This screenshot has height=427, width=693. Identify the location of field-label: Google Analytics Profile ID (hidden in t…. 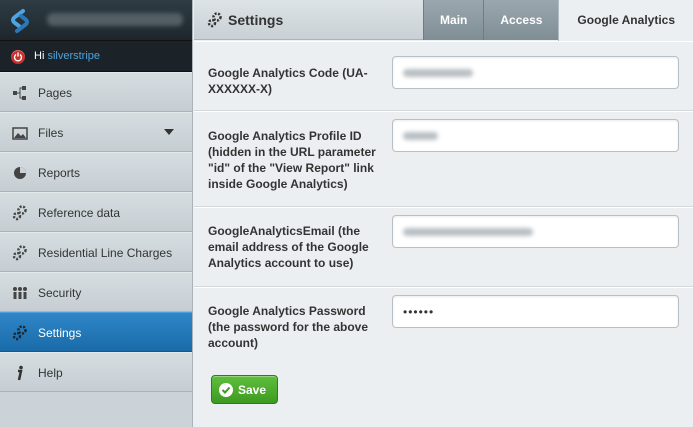
(292, 160).